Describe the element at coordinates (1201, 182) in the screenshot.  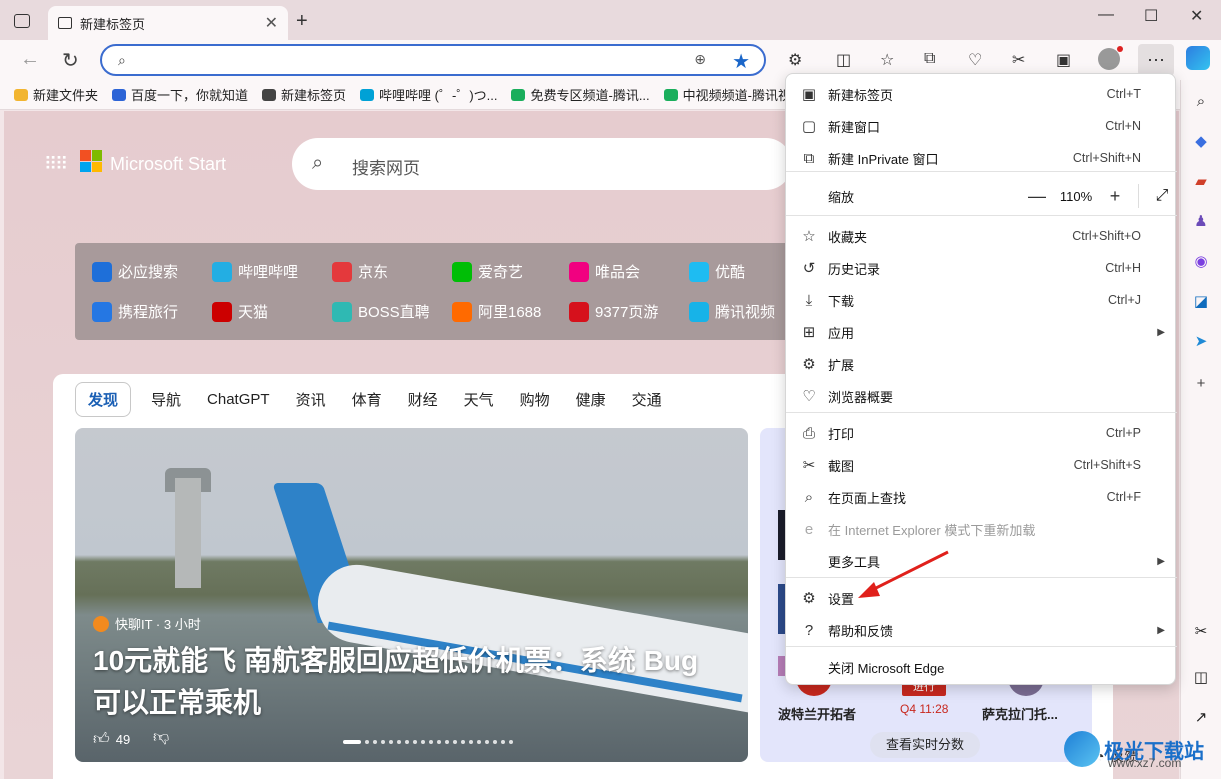
I see `toolbox-icon: ▰` at that location.